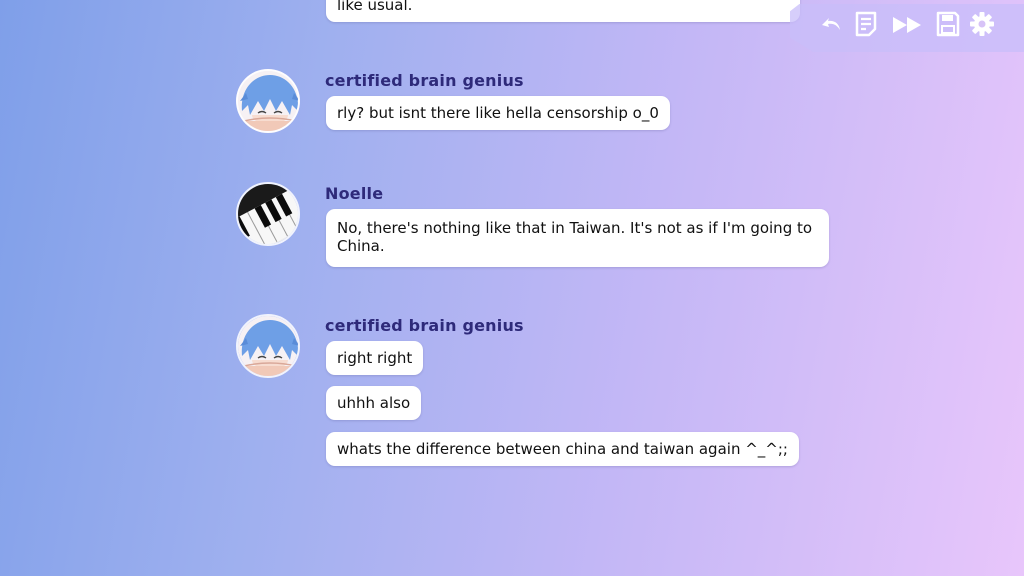 This screenshot has height=576, width=1024. I want to click on history-icon, so click(866, 24).